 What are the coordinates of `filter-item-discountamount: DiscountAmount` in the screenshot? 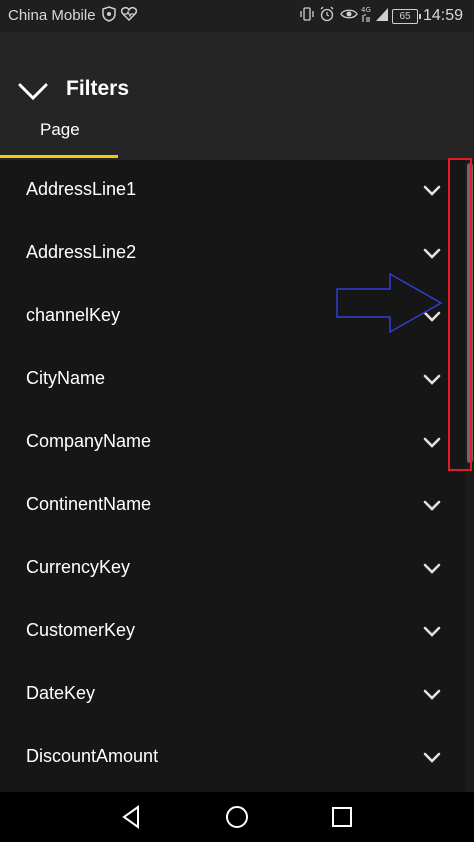 It's located at (230, 758).